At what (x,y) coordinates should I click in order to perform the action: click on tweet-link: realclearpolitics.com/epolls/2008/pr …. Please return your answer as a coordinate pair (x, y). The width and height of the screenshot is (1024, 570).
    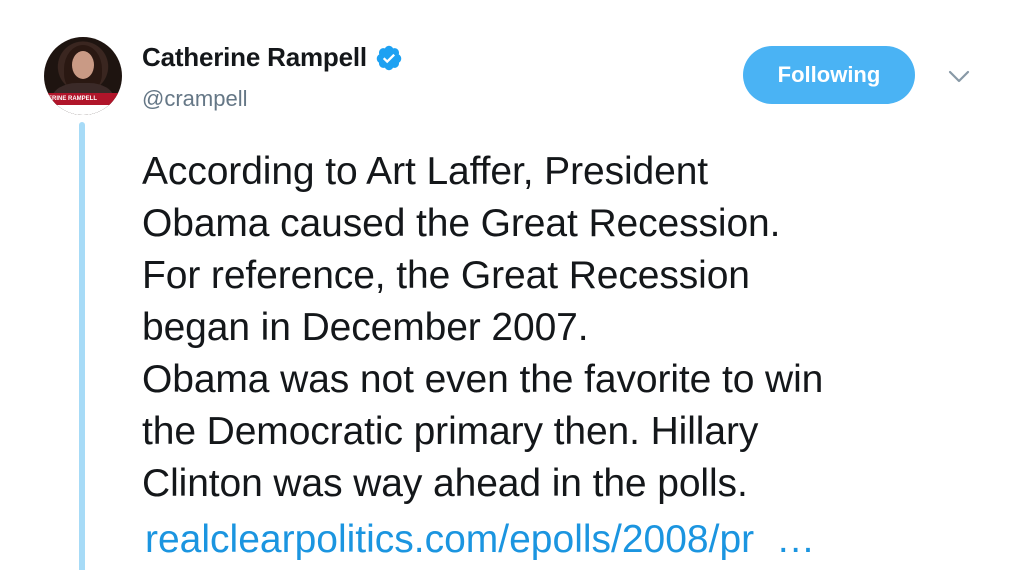
    Looking at the image, I should click on (480, 540).